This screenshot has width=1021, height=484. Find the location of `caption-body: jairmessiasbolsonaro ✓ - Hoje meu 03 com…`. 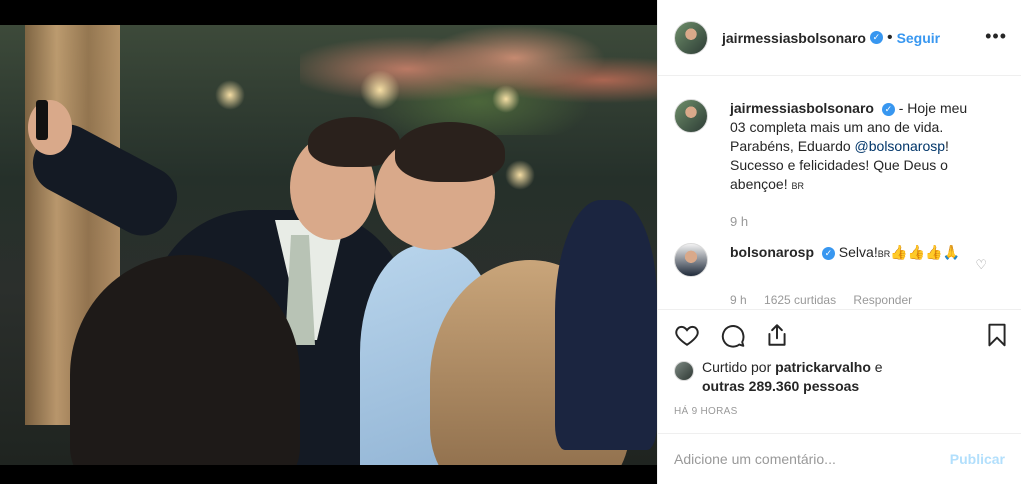

caption-body: jairmessiasbolsonaro ✓ - Hoje meu 03 com… is located at coordinates (855, 165).